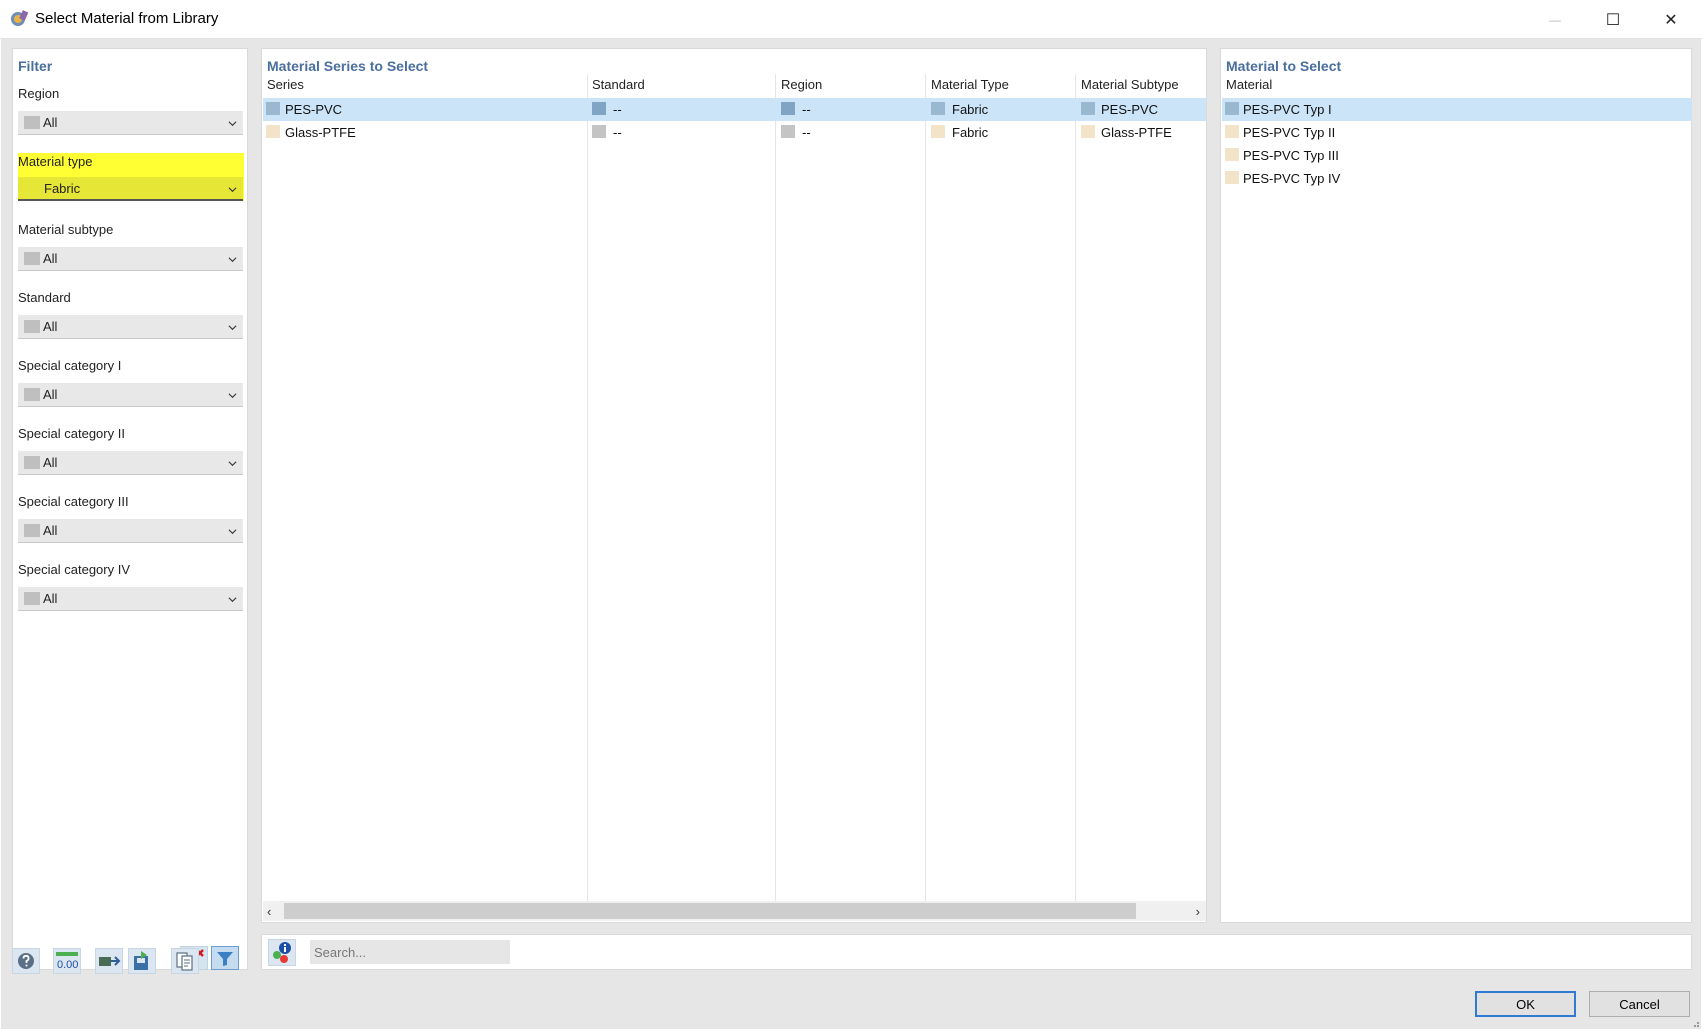  Describe the element at coordinates (74, 569) in the screenshot. I see `special-category-4-label: Special category IV` at that location.